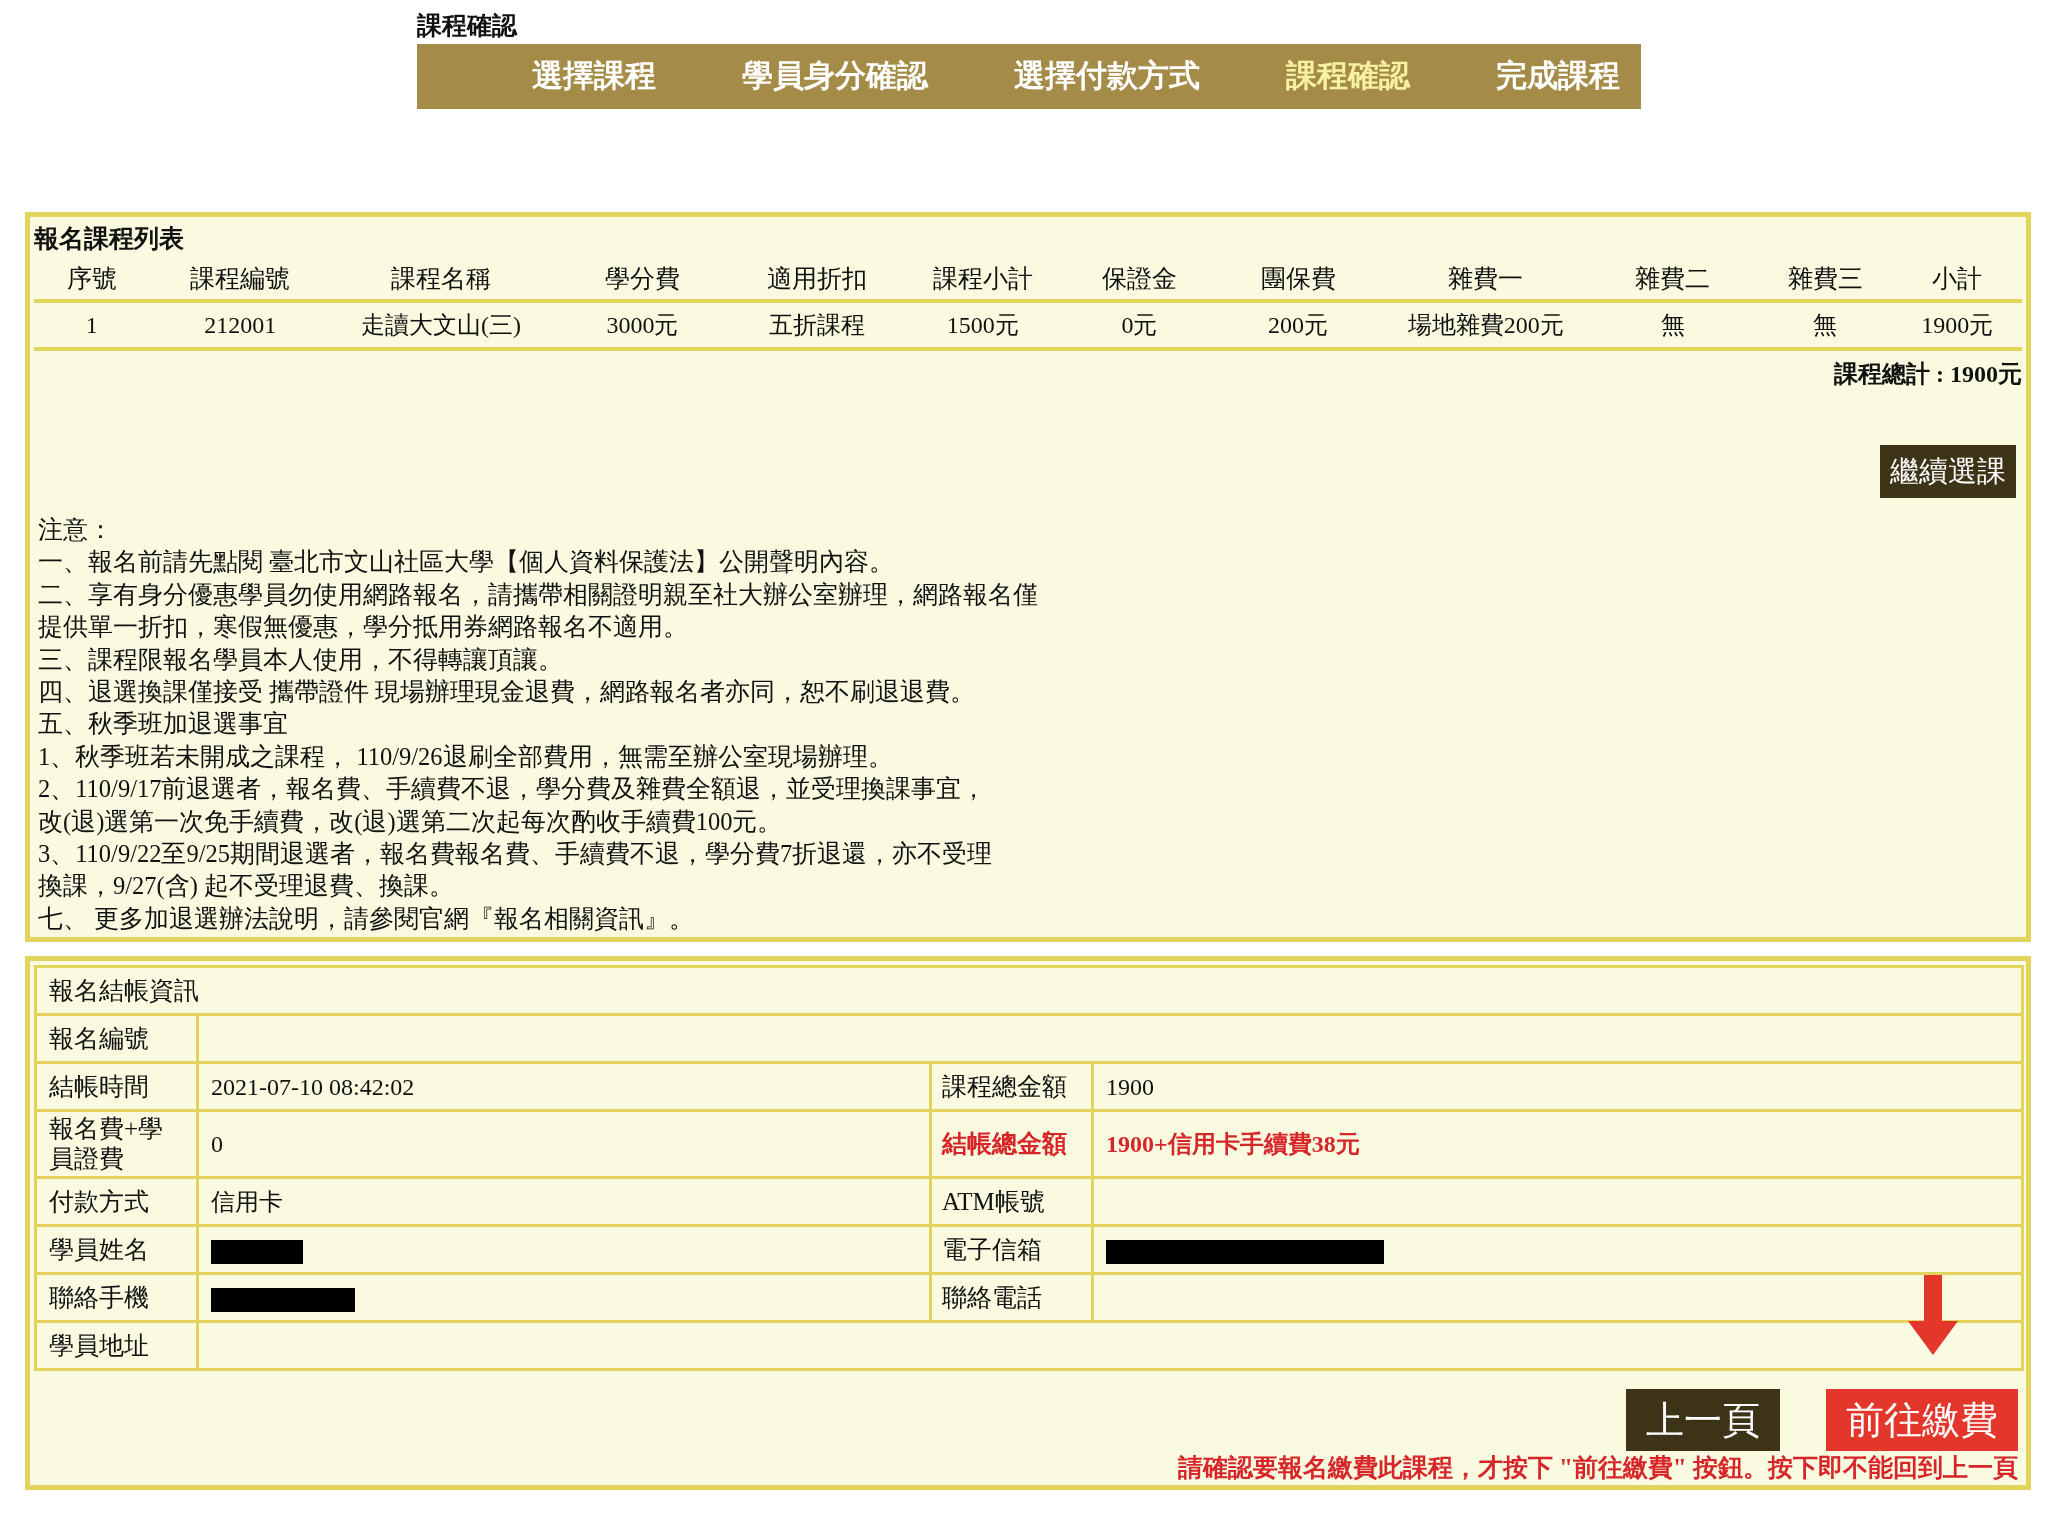  Describe the element at coordinates (240, 279) in the screenshot. I see `column-header: 課程編號` at that location.